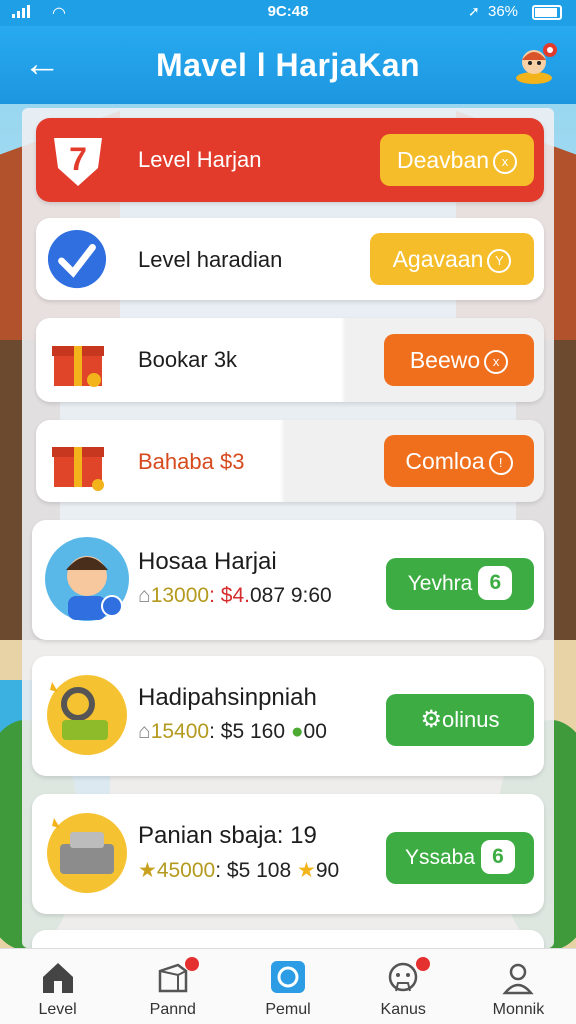  Describe the element at coordinates (78, 159) in the screenshot. I see `shield-number: 7` at that location.